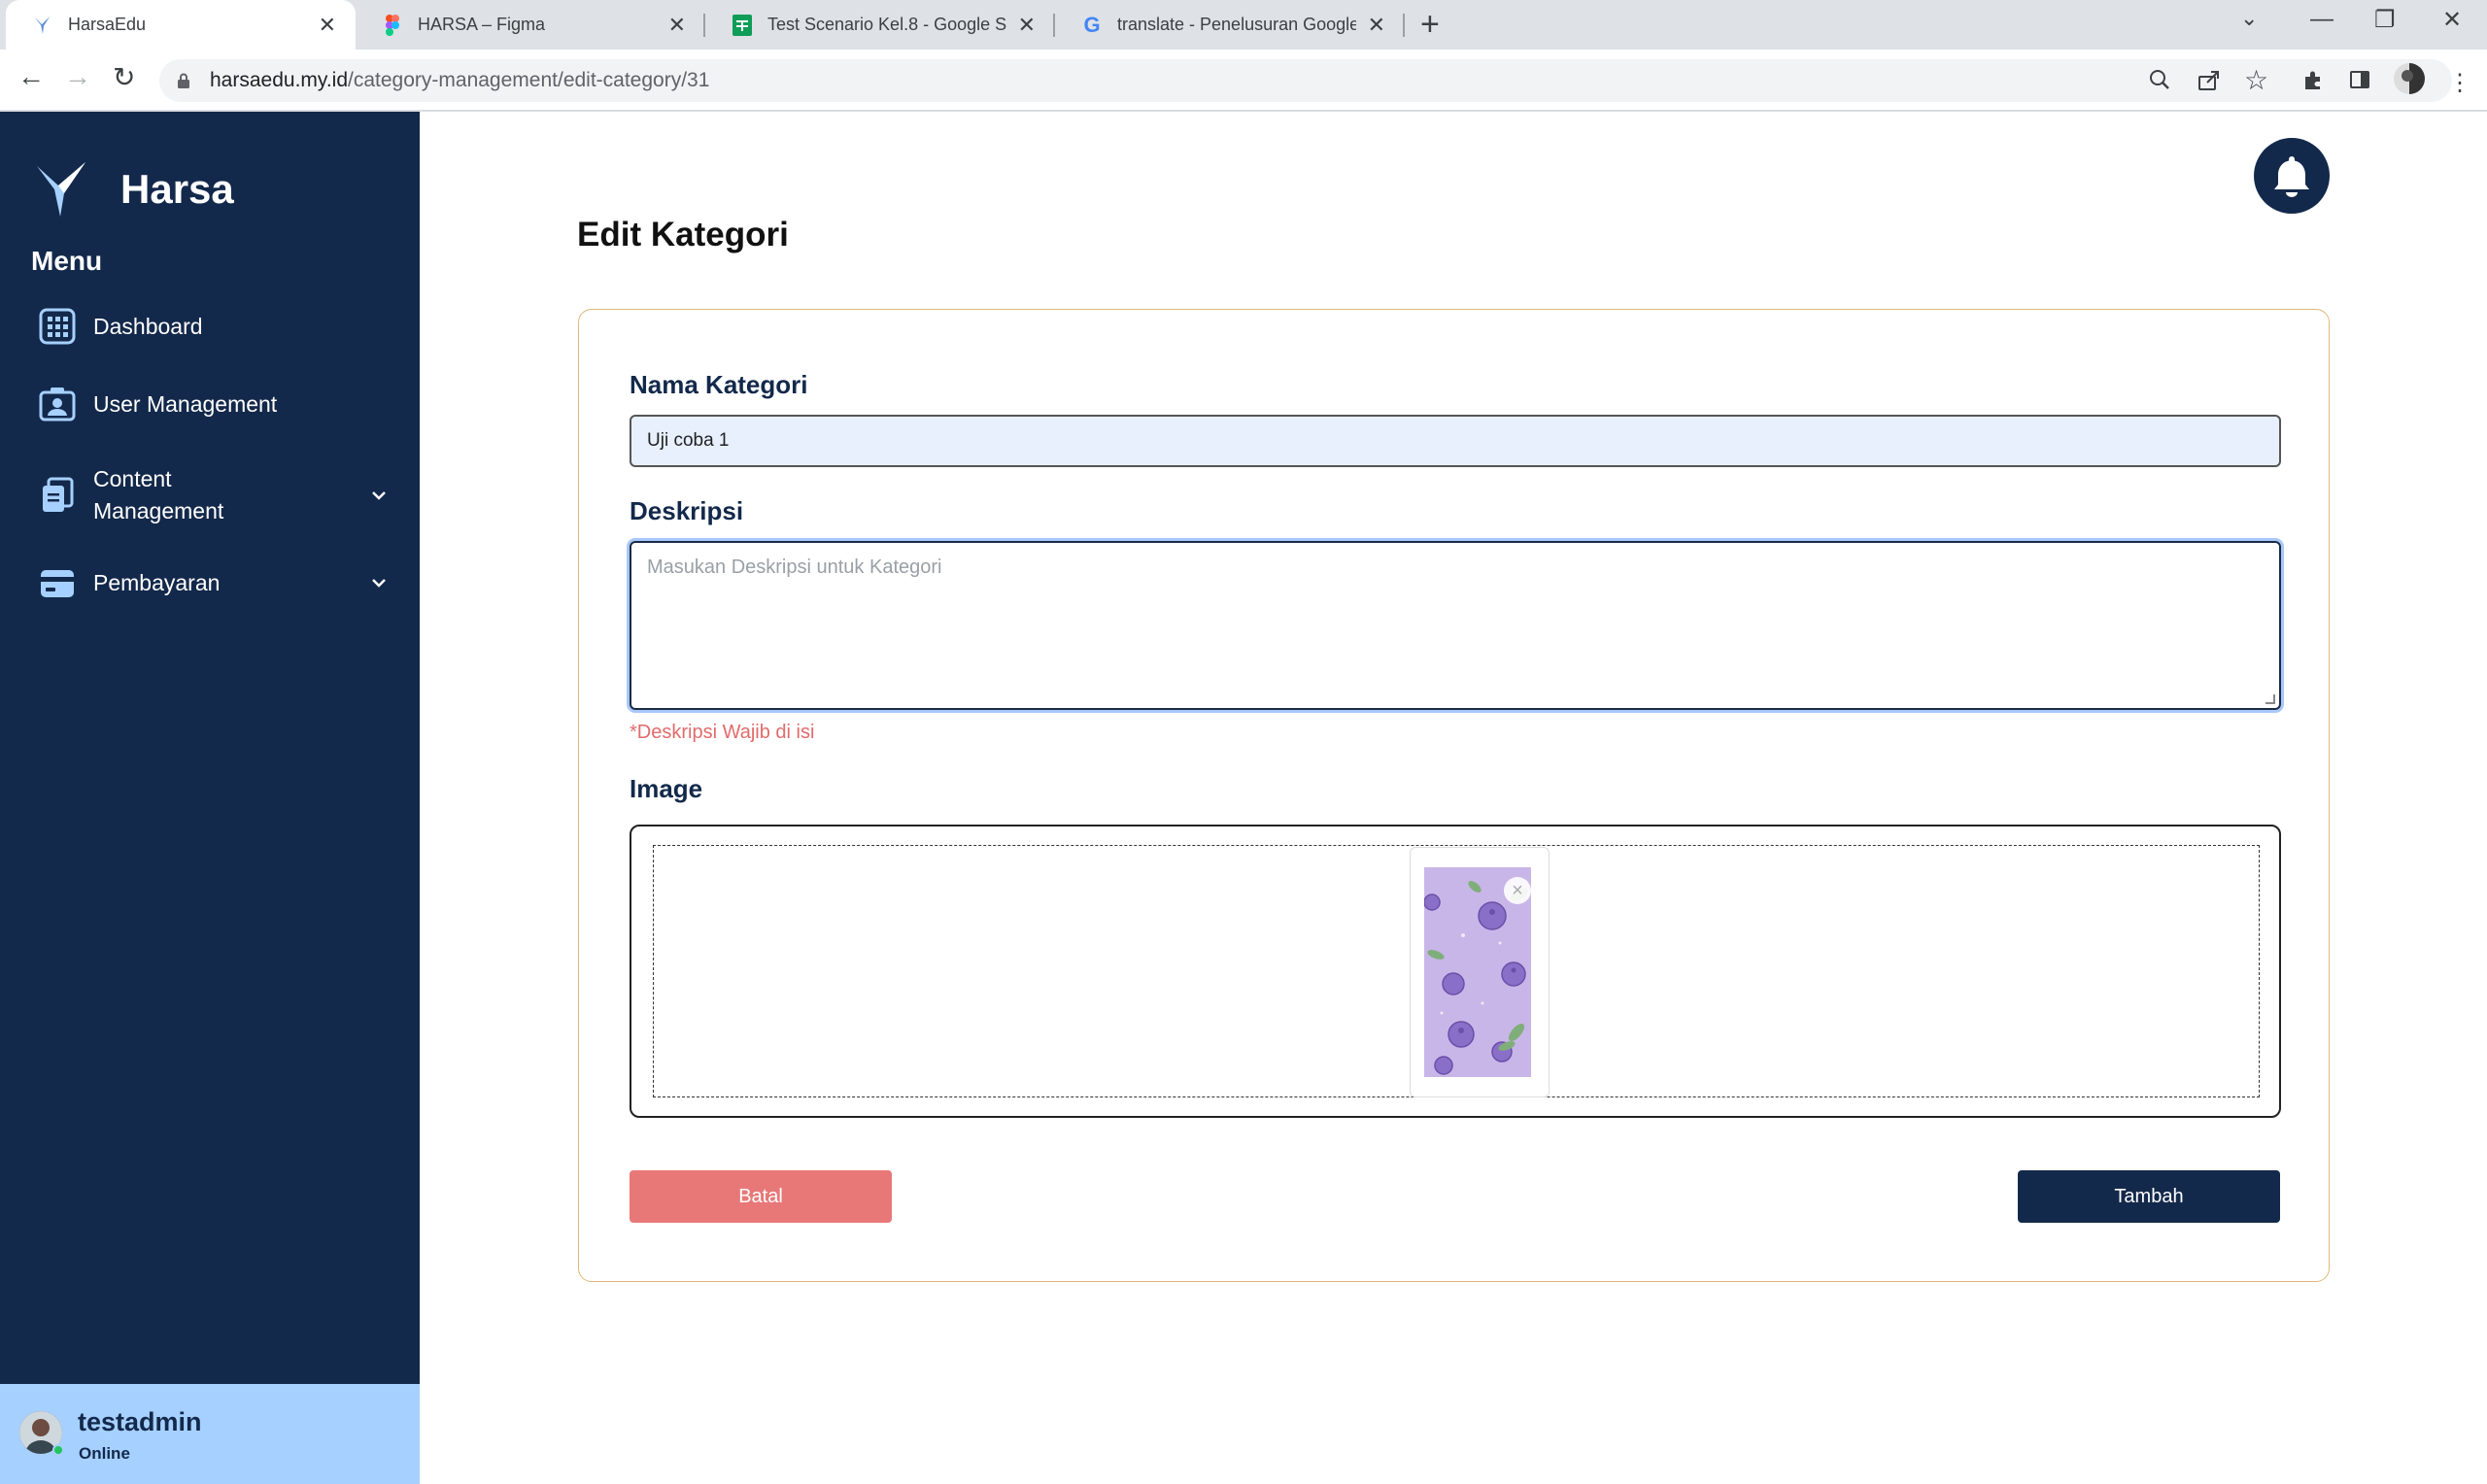 The width and height of the screenshot is (2487, 1484). What do you see at coordinates (1092, 24) in the screenshot?
I see `google-icon: G` at bounding box center [1092, 24].